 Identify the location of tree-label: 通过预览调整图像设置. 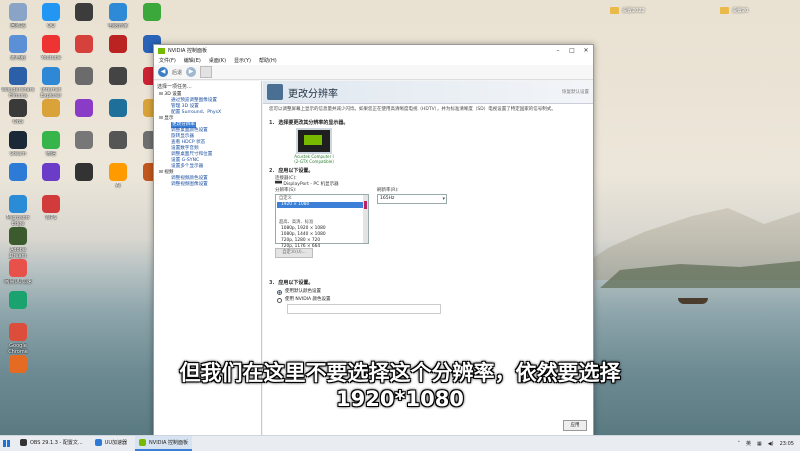
(194, 100).